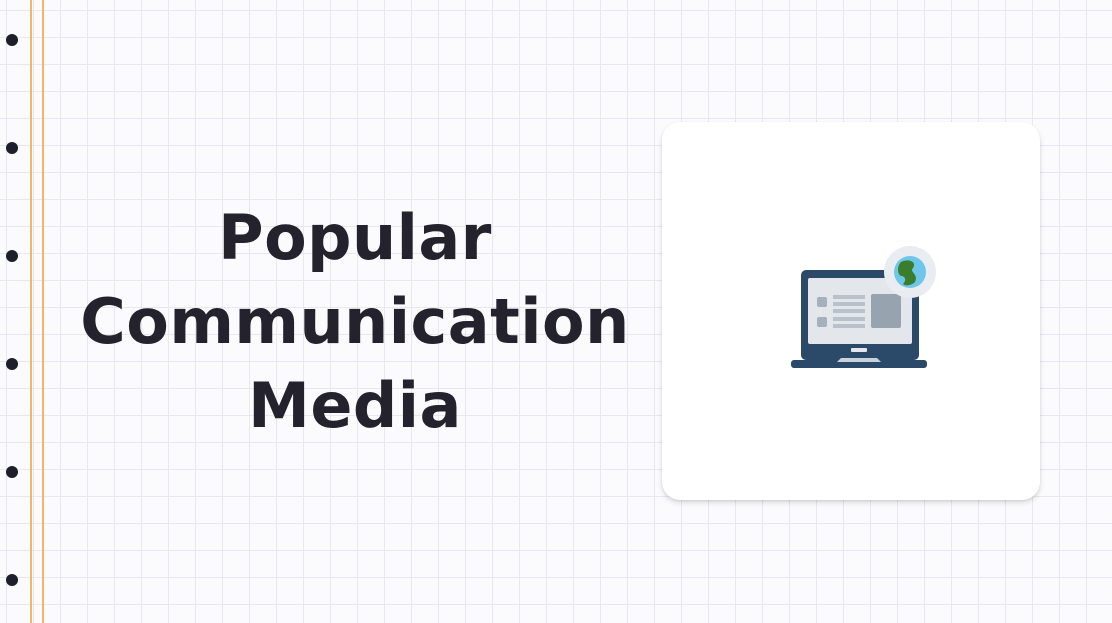  What do you see at coordinates (31, 311) in the screenshot?
I see `margin-line-left` at bounding box center [31, 311].